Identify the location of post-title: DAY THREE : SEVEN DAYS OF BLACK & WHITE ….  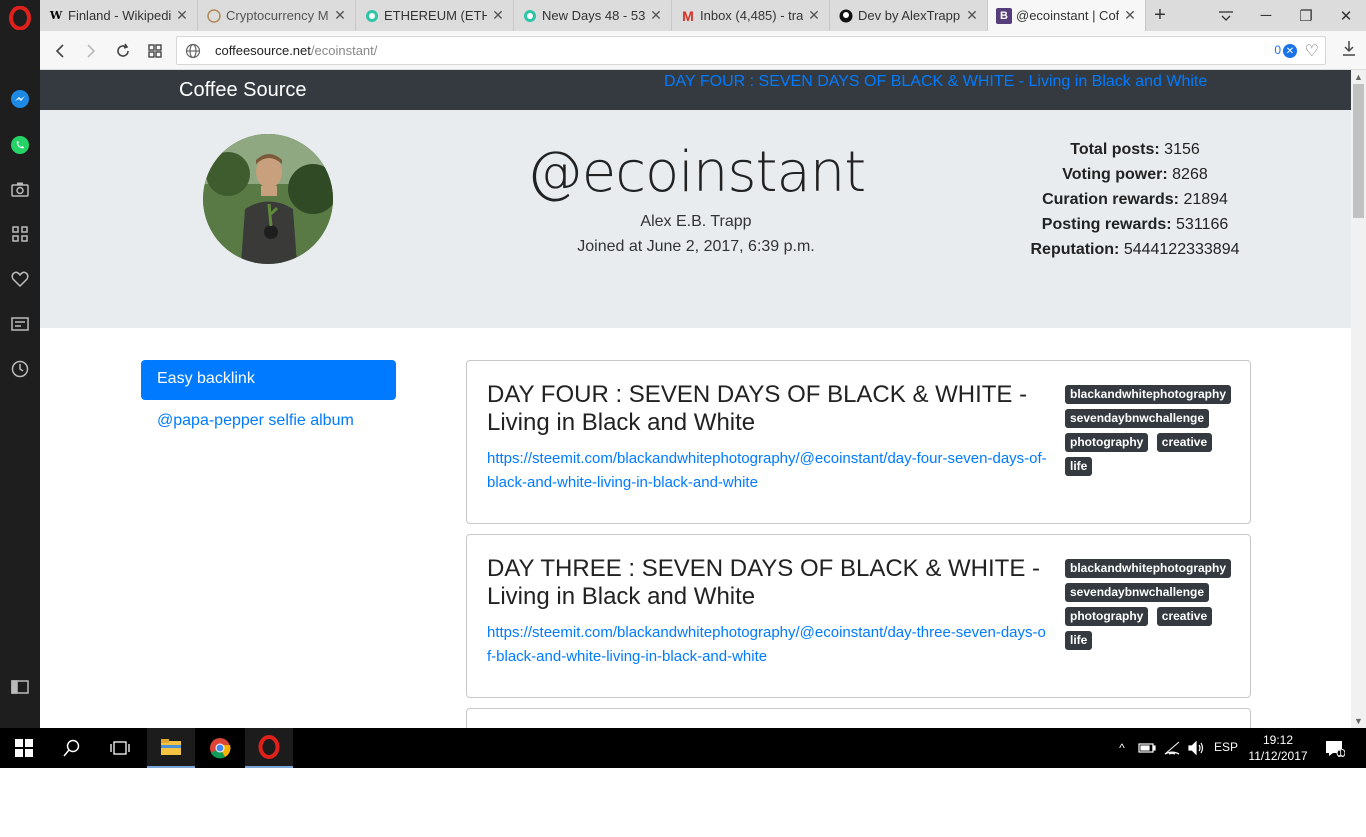
(764, 582).